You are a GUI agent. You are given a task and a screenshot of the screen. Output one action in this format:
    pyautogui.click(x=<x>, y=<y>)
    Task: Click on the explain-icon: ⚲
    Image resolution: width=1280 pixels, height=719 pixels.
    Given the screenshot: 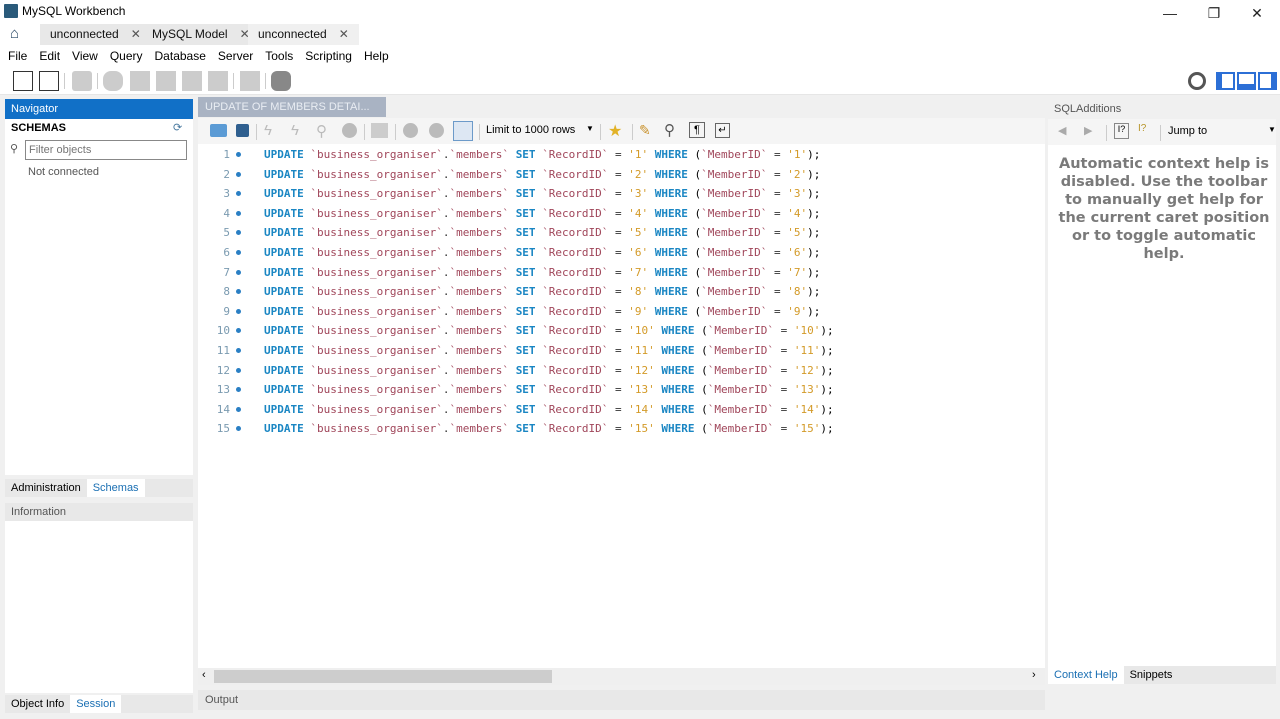 What is the action you would take?
    pyautogui.click(x=321, y=131)
    